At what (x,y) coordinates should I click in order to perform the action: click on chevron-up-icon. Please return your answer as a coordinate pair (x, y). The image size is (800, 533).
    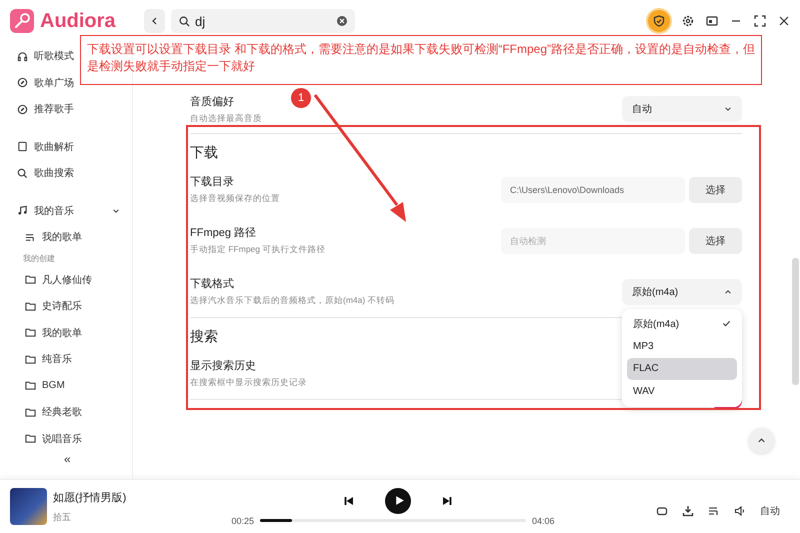
    Looking at the image, I should click on (761, 440).